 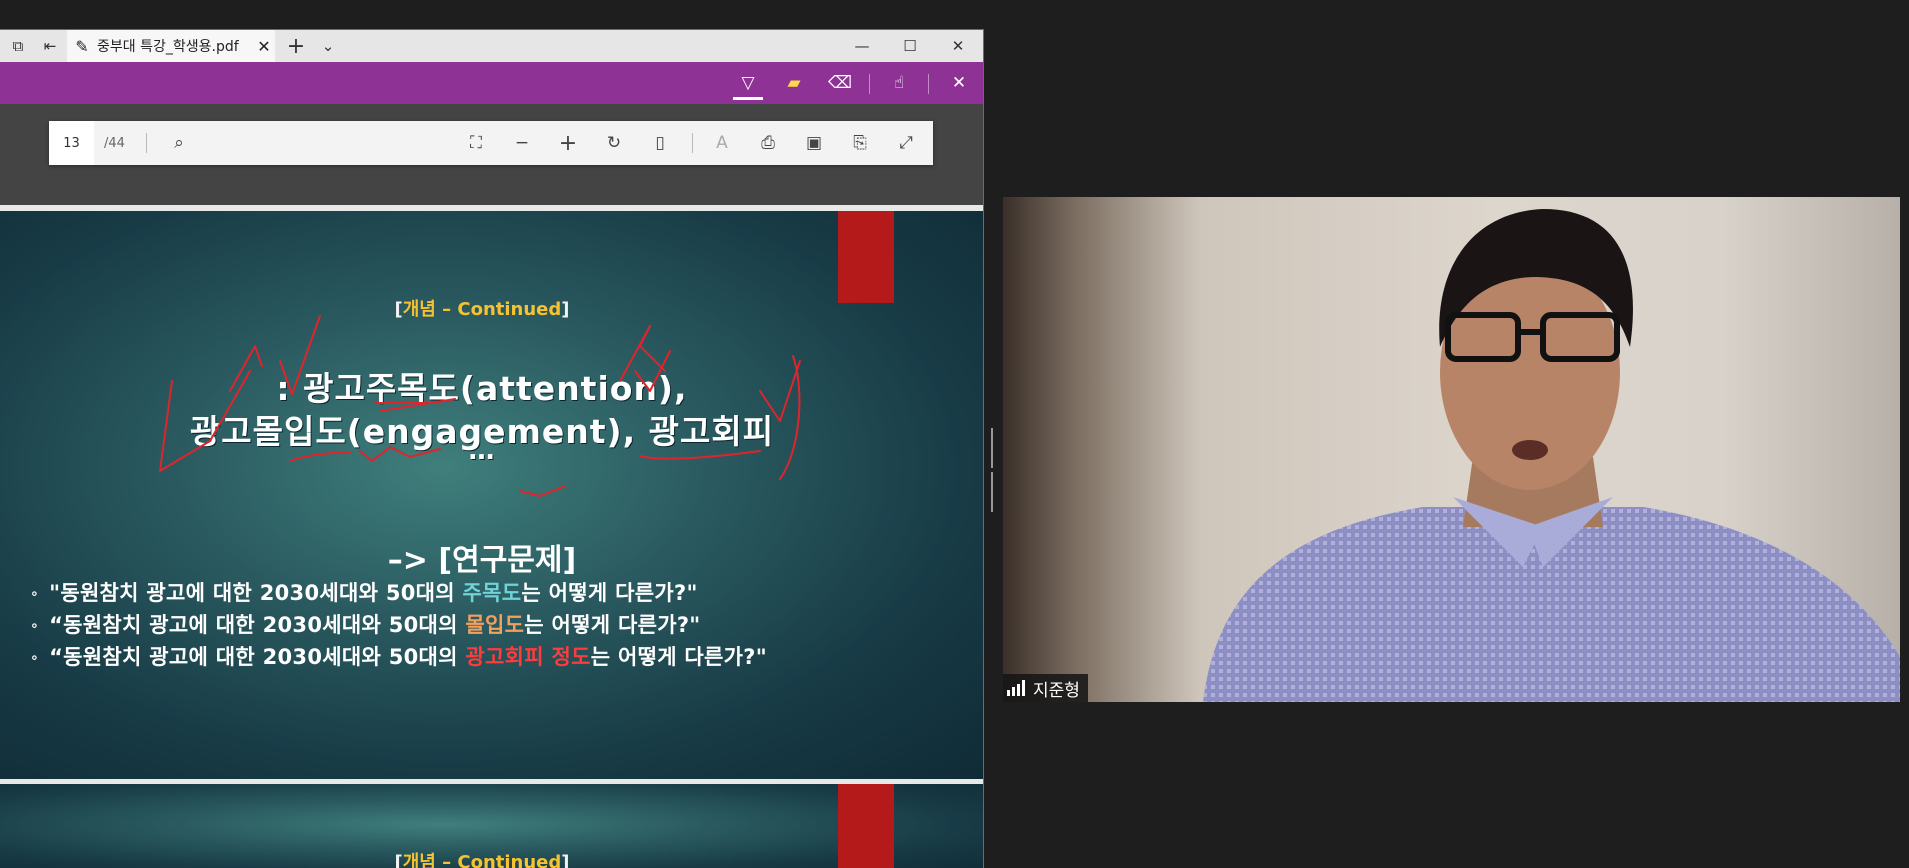 What do you see at coordinates (814, 143) in the screenshot?
I see `save-icon: ▣` at bounding box center [814, 143].